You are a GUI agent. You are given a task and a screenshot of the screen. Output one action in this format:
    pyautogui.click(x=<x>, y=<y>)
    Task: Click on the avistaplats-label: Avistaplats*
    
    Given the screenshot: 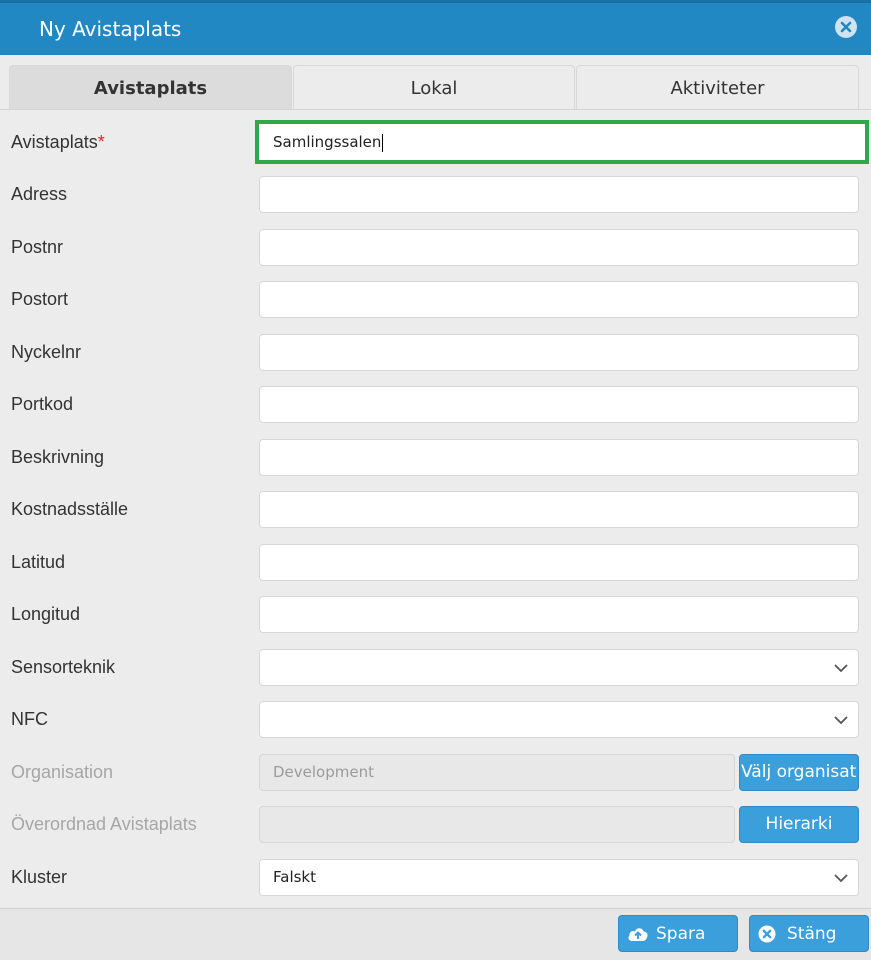 What is the action you would take?
    pyautogui.click(x=58, y=142)
    